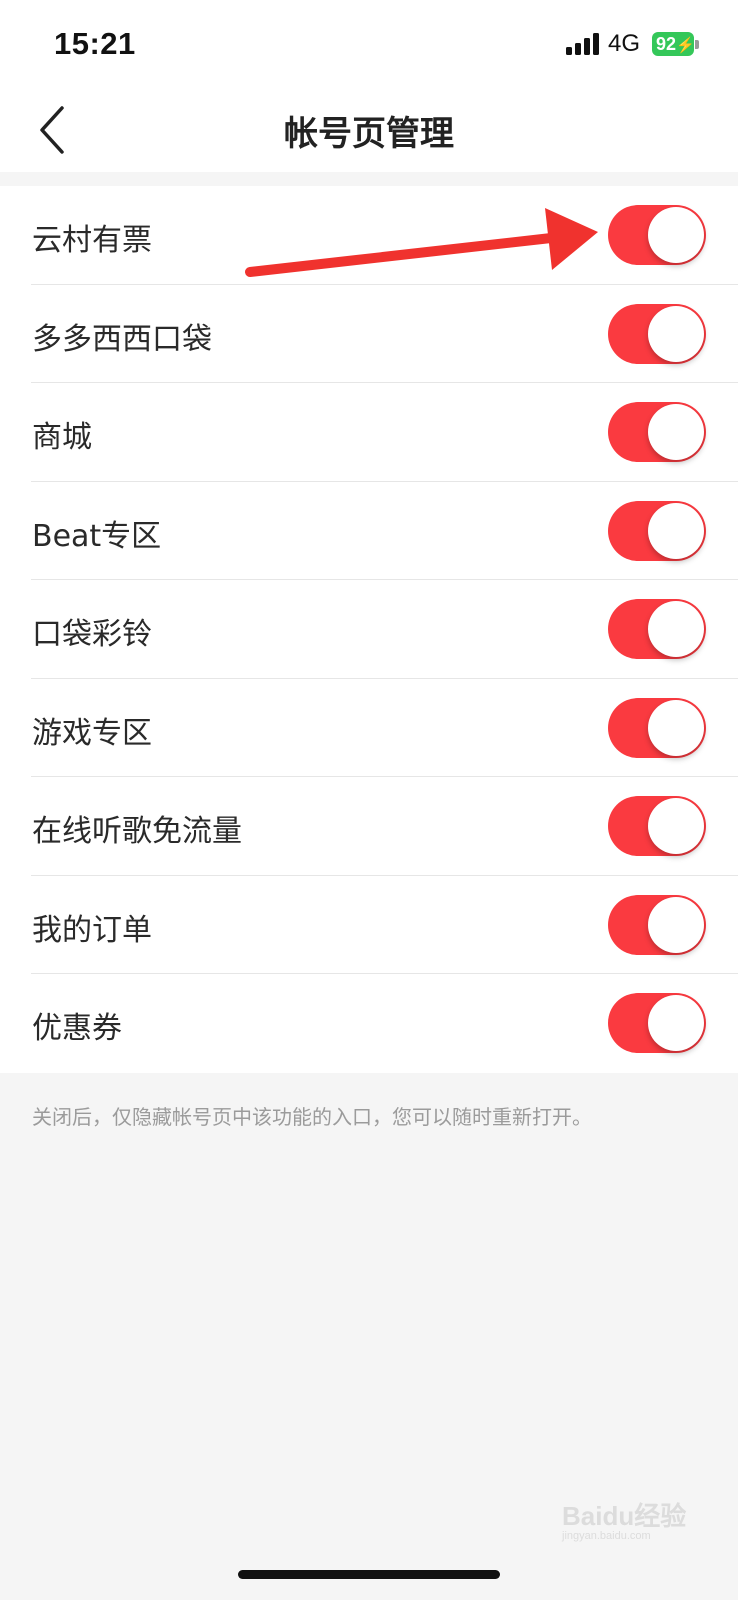  Describe the element at coordinates (624, 1516) in the screenshot. I see `watermark-text: Baidu经验` at that location.